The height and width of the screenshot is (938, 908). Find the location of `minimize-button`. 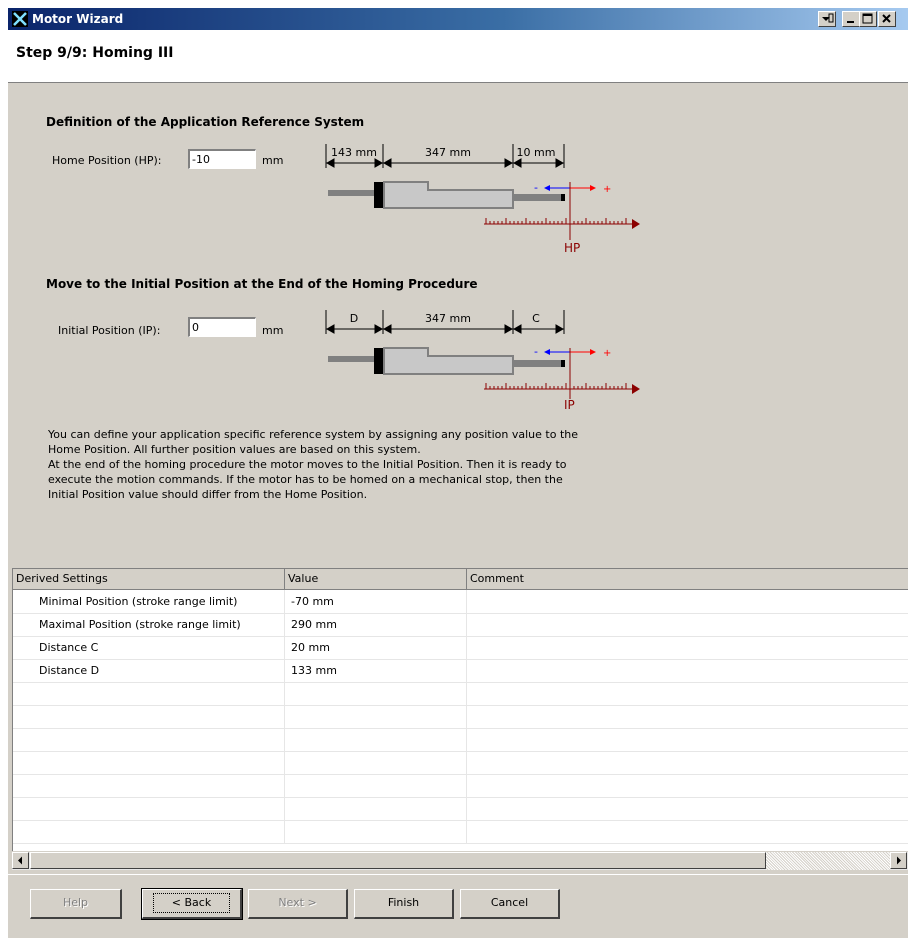

minimize-button is located at coordinates (851, 19).